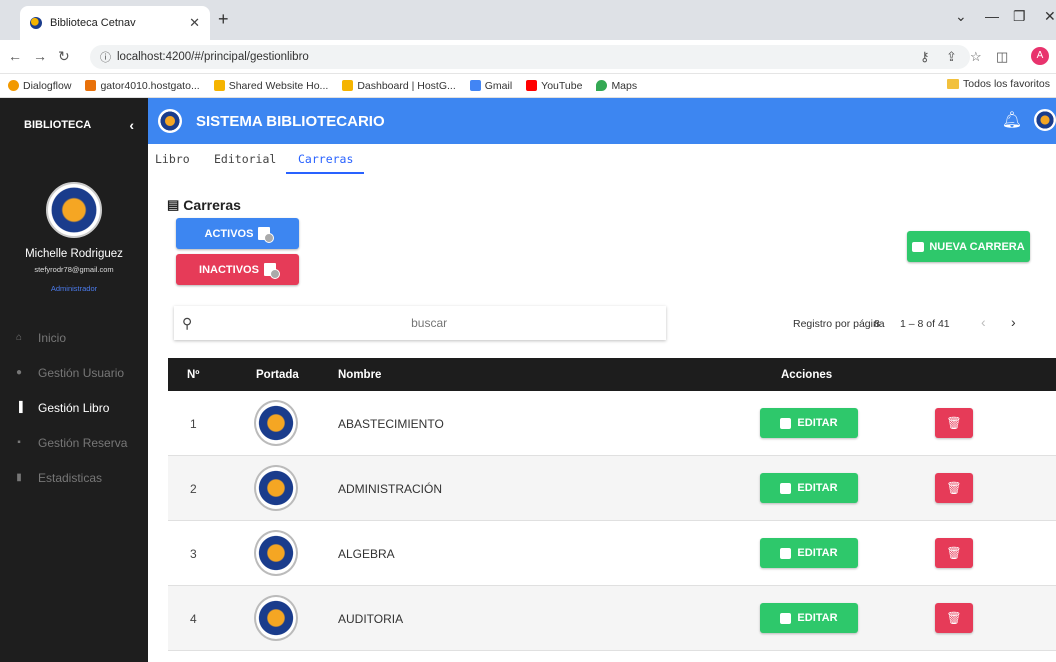 The height and width of the screenshot is (662, 1056). What do you see at coordinates (968, 246) in the screenshot?
I see `nueva-carrera-button: NUEVA CARRERA` at bounding box center [968, 246].